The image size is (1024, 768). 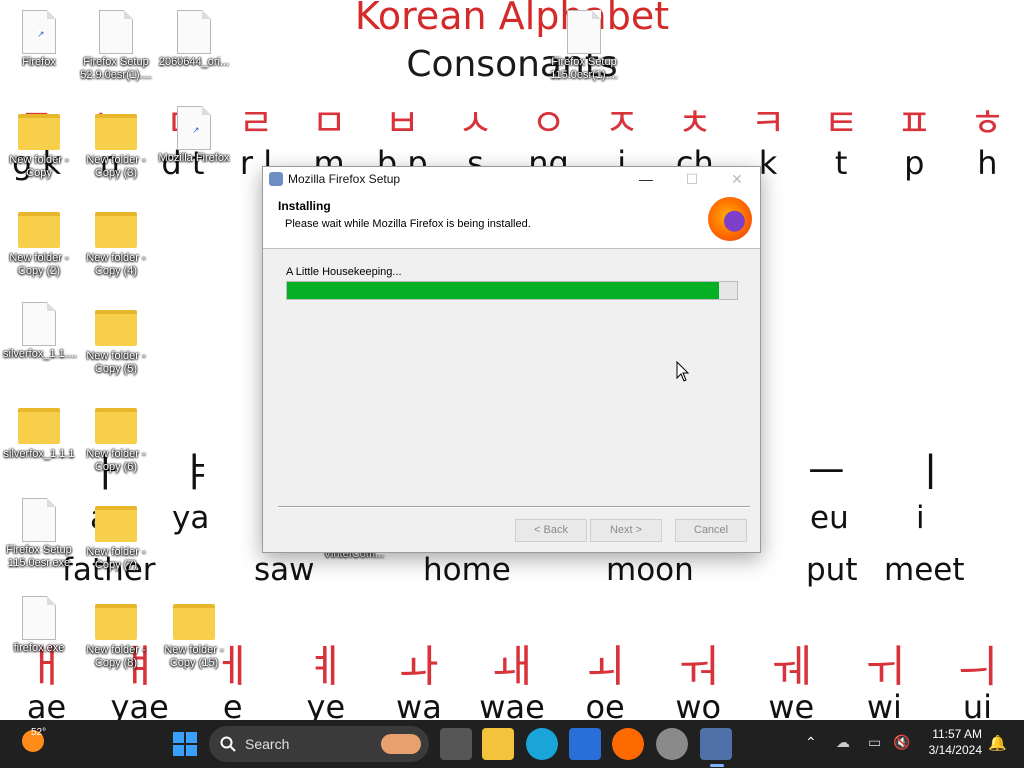 I want to click on hangul-char: ㅁ, so click(x=329, y=123).